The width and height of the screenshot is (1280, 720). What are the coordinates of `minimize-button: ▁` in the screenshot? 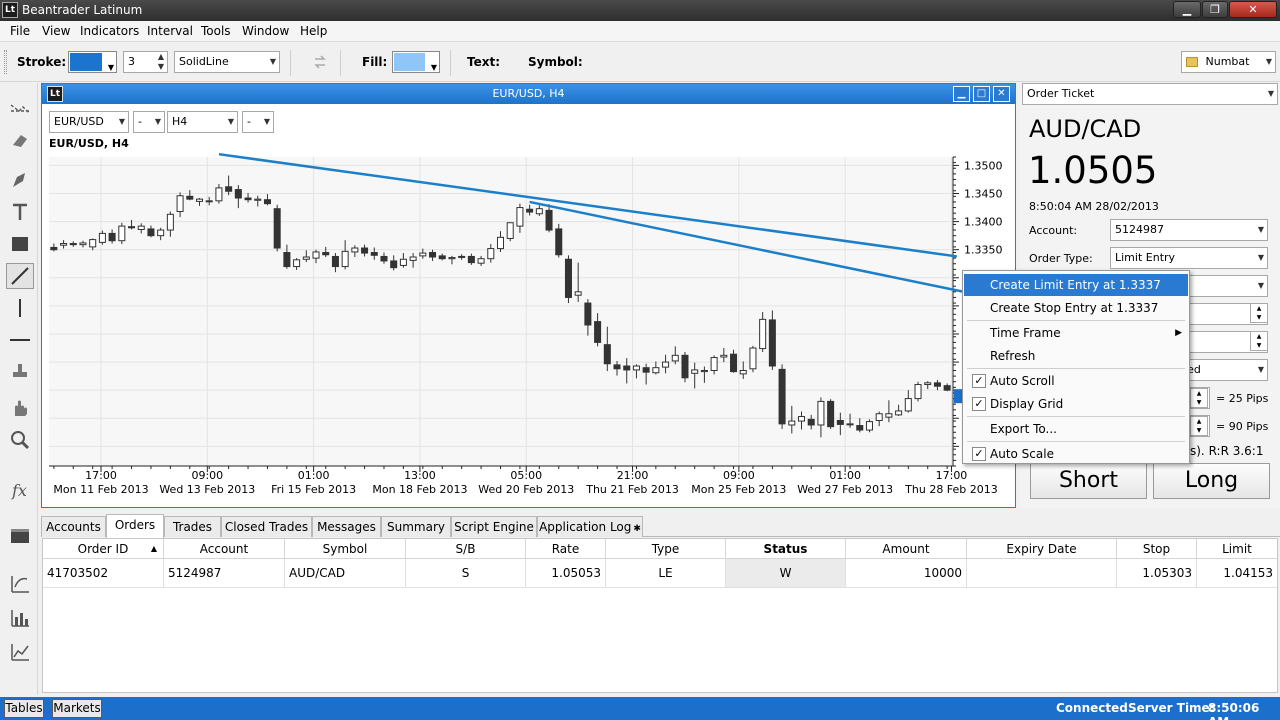 It's located at (1187, 9).